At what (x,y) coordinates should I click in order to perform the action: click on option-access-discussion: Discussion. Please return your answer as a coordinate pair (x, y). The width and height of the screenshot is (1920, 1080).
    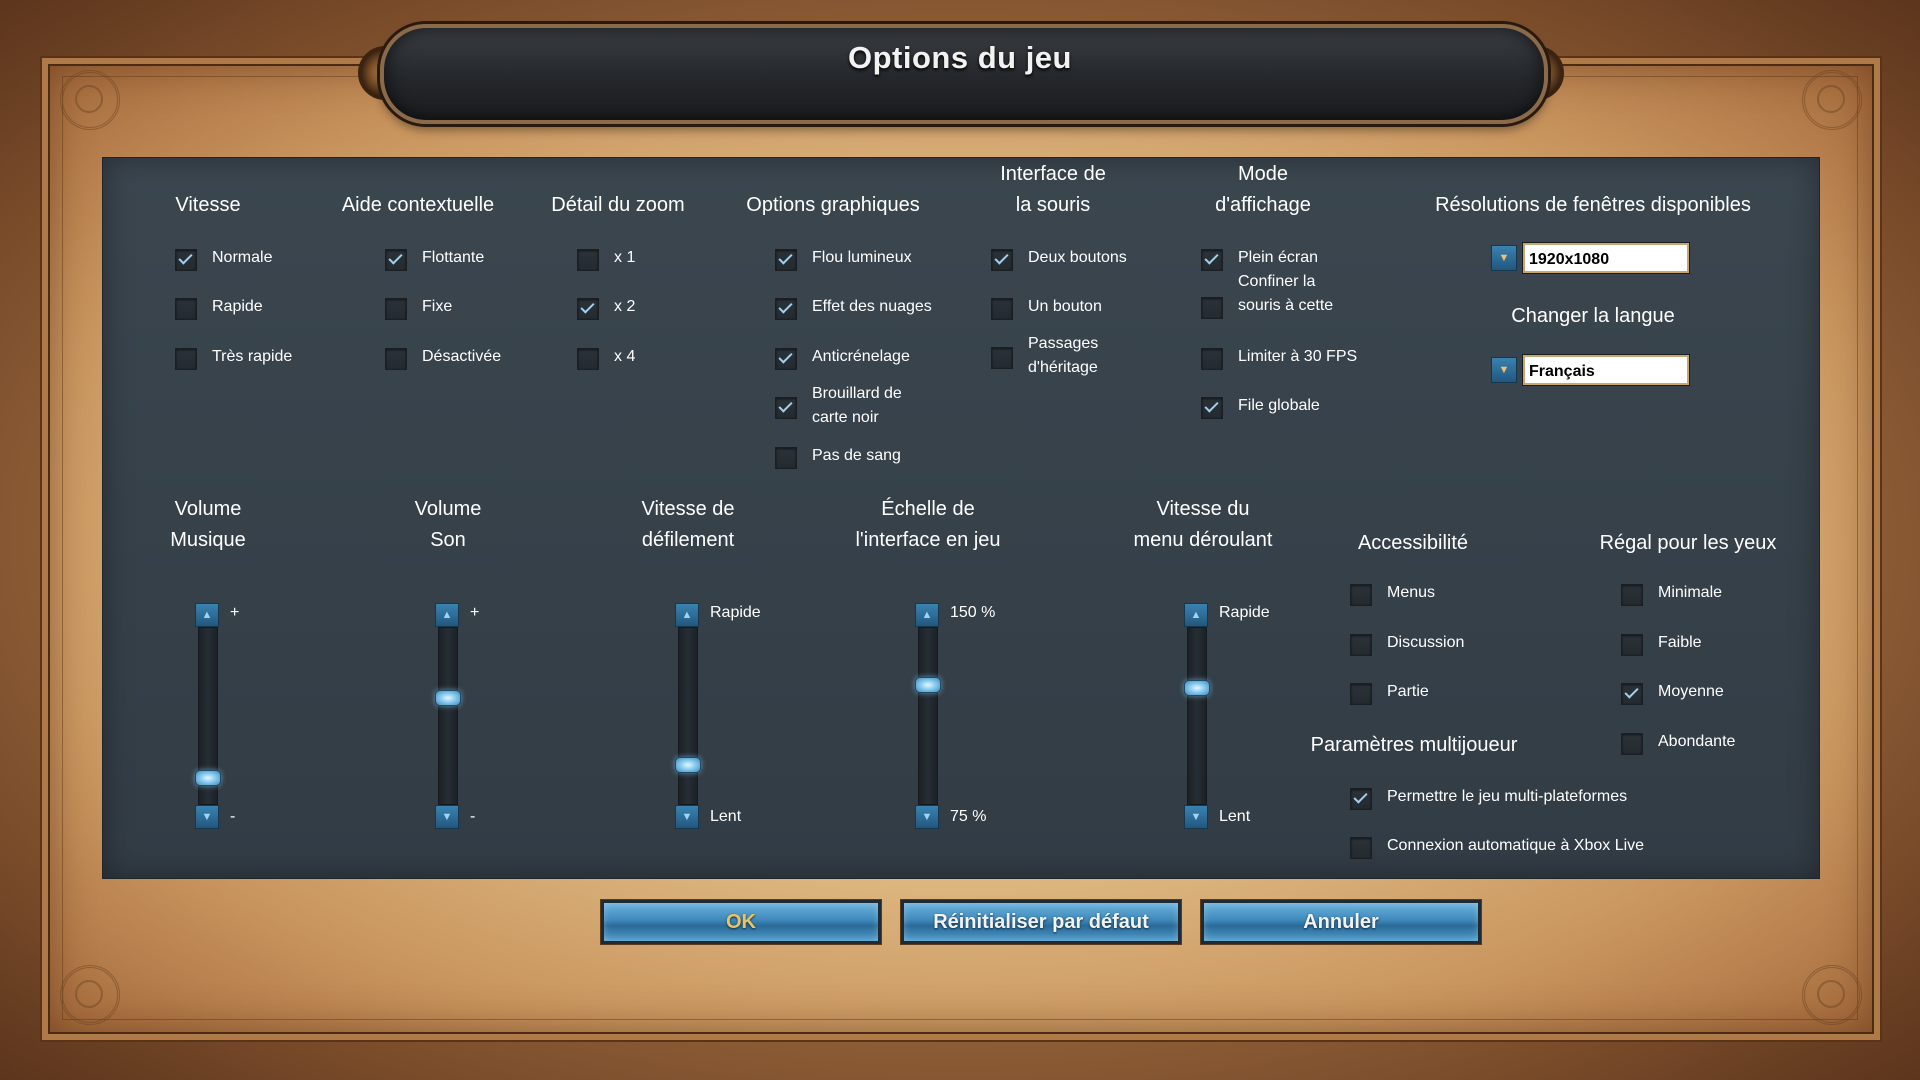
    Looking at the image, I should click on (1407, 643).